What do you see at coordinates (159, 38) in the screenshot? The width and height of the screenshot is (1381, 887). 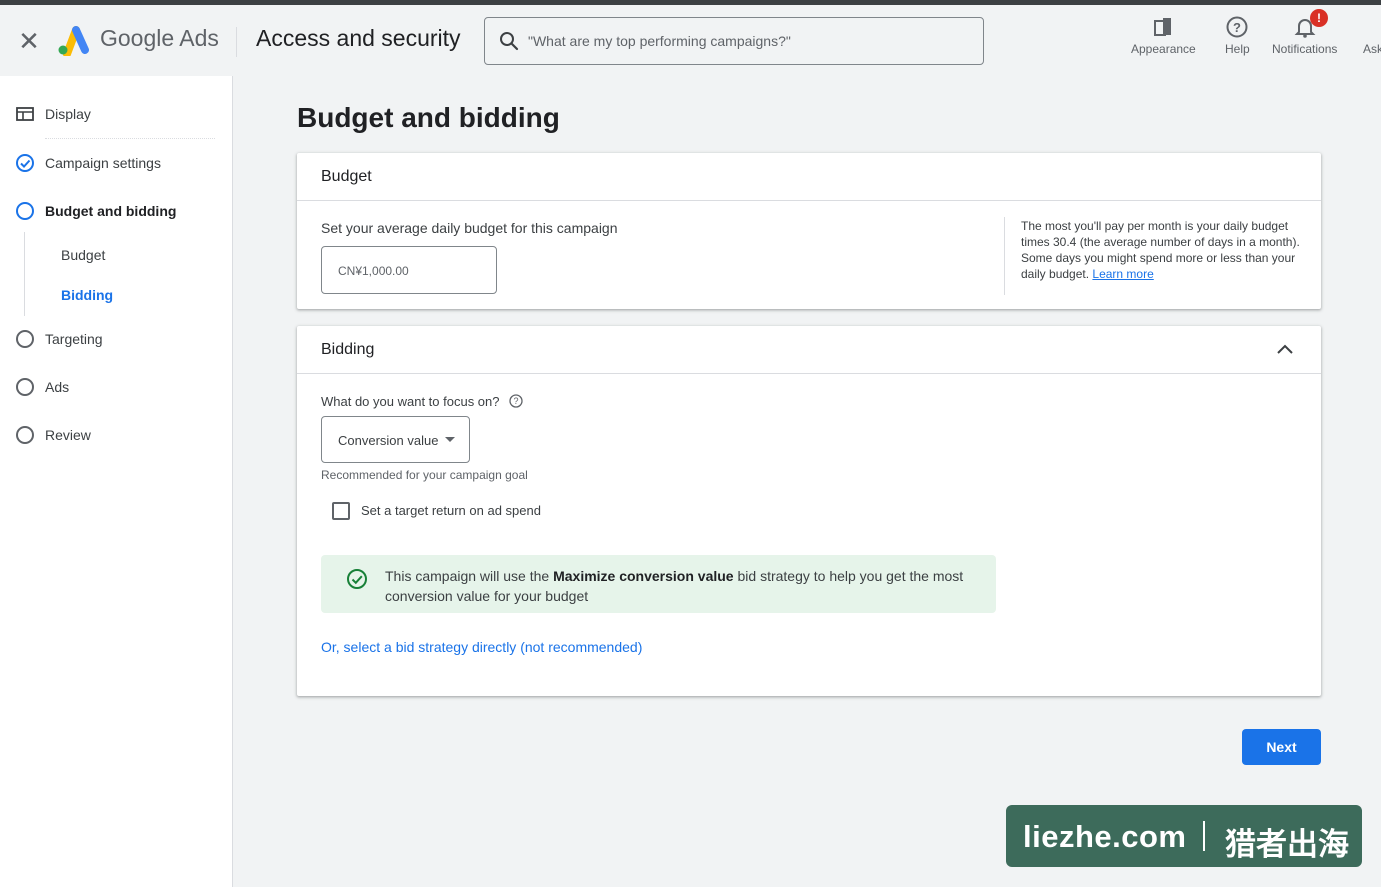 I see `app-name: Google Ads` at bounding box center [159, 38].